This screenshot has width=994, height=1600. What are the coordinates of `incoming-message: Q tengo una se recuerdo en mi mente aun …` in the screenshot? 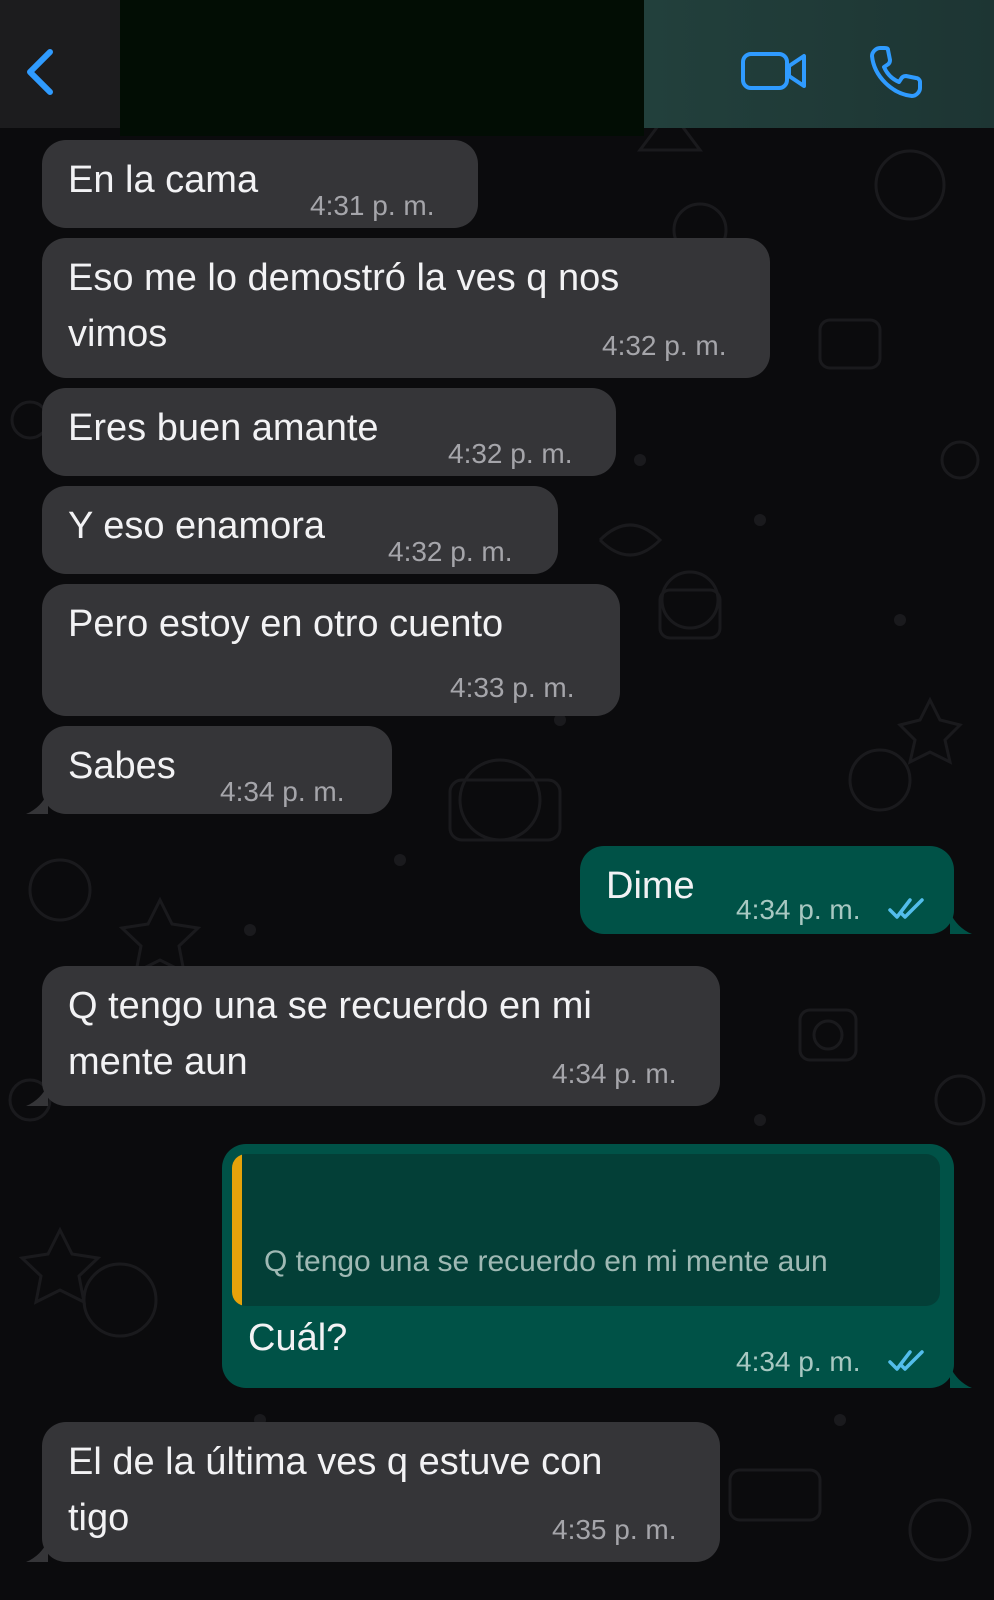 It's located at (381, 1036).